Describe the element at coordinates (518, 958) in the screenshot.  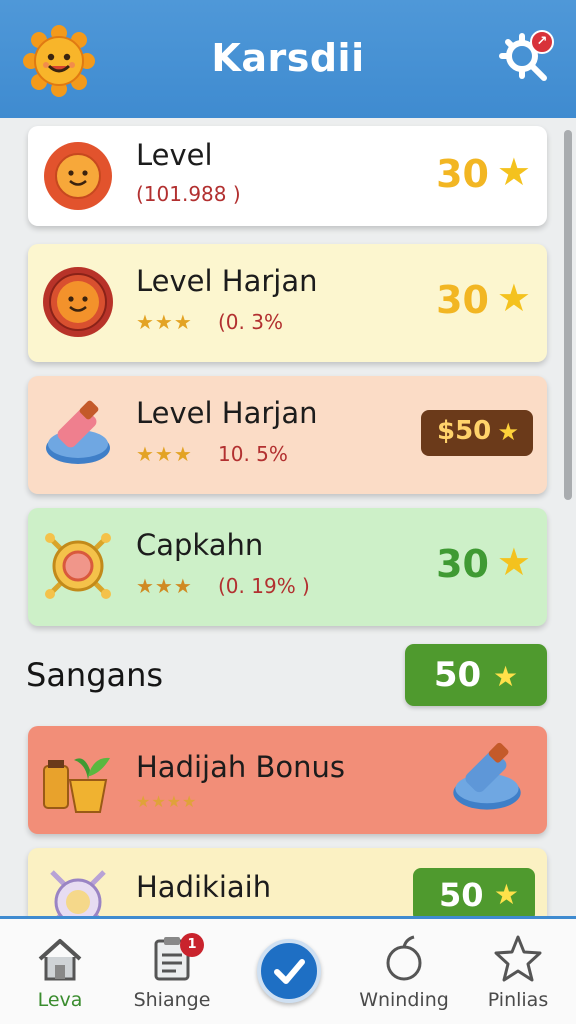
I see `star-outline-icon` at that location.